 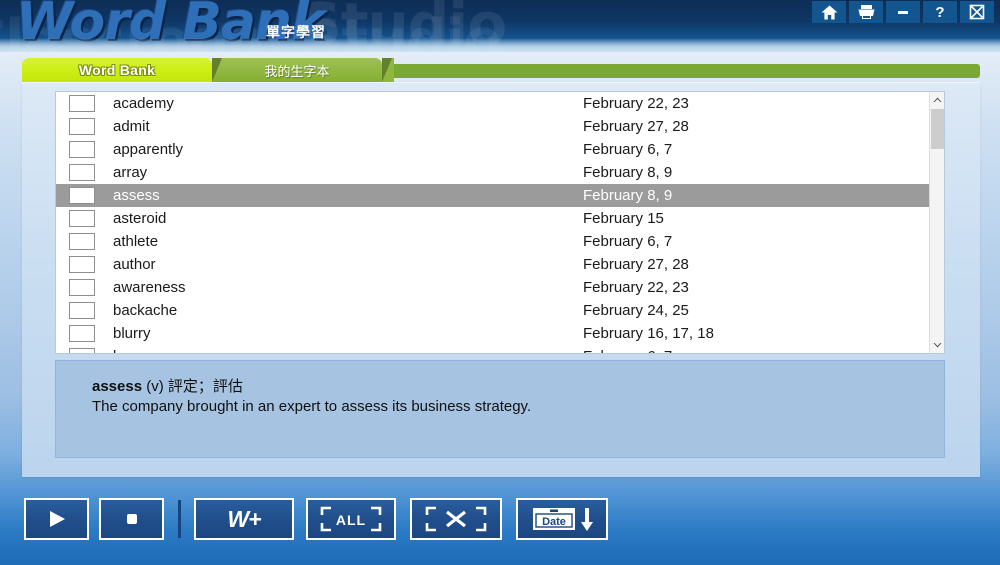 I want to click on stop-button, so click(x=131, y=519).